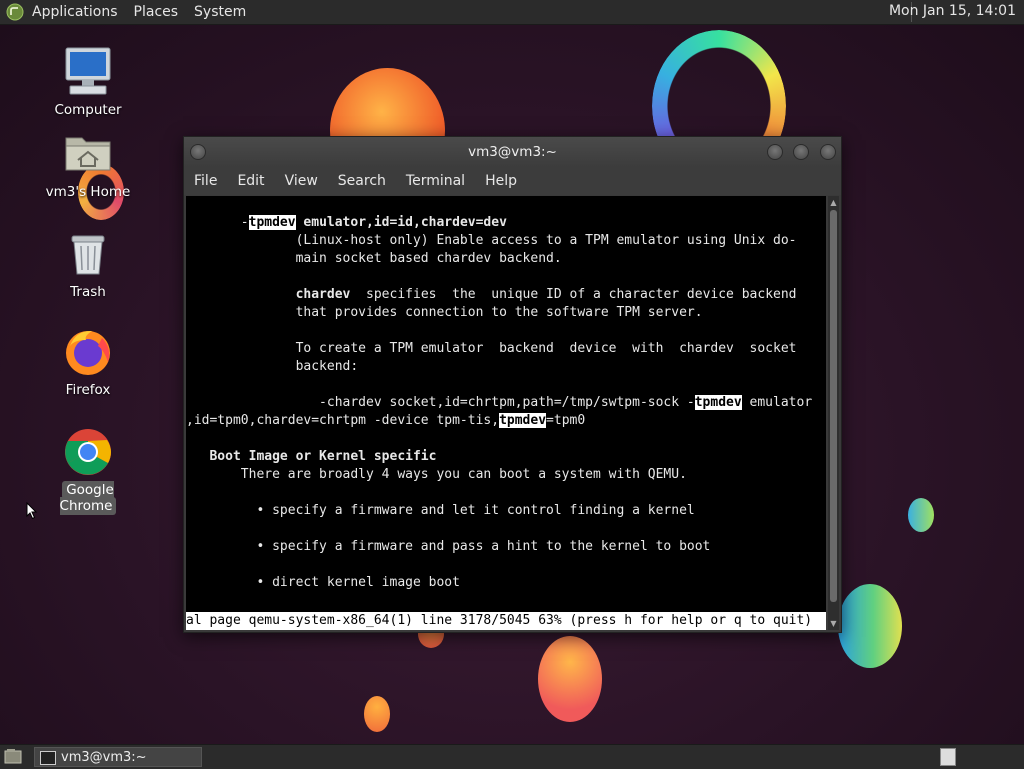  Describe the element at coordinates (952, 11) in the screenshot. I see `clock: Mon Jan 15, 14:01` at that location.